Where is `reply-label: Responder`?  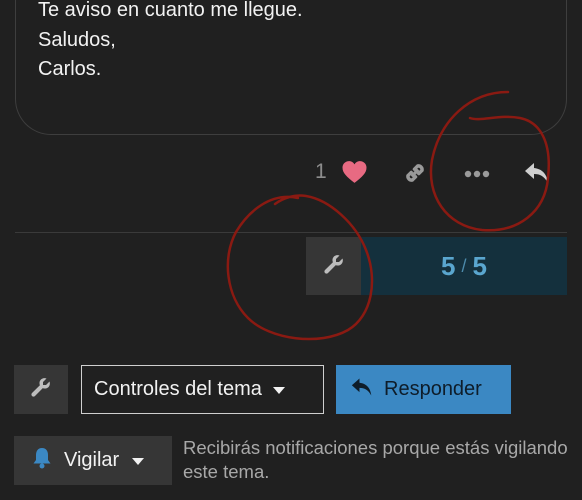
reply-label: Responder is located at coordinates (433, 389).